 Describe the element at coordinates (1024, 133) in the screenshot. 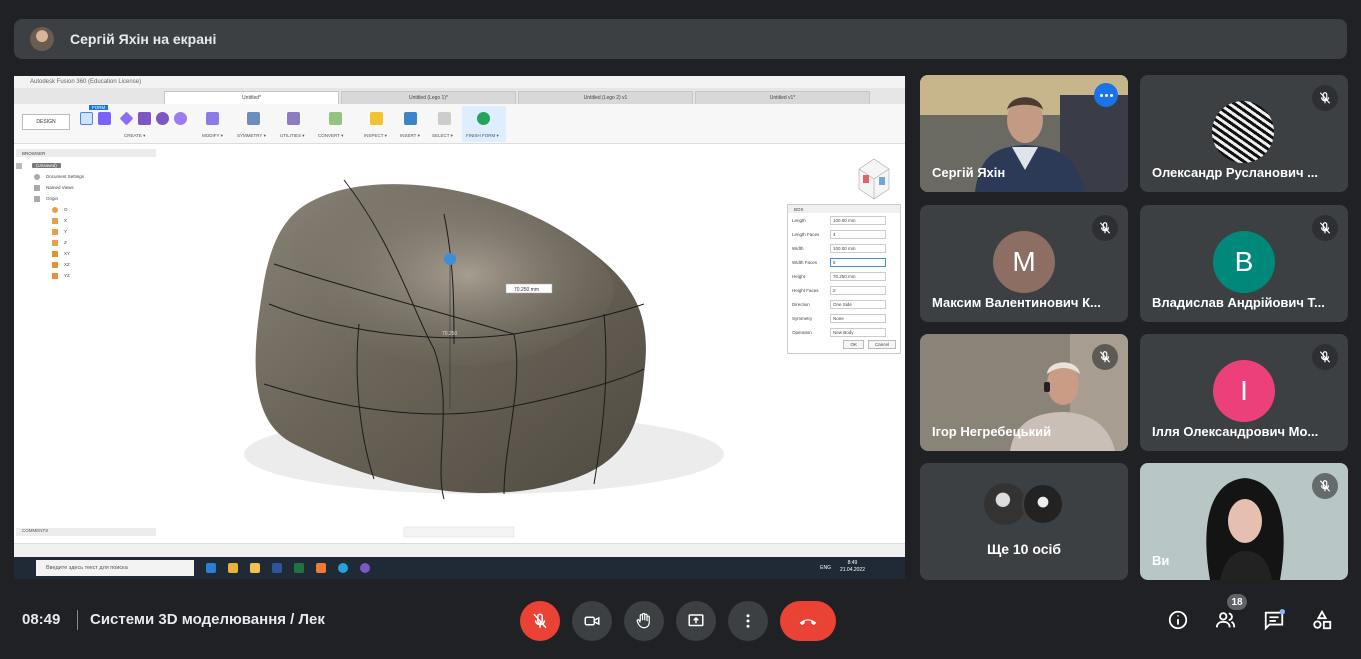

I see `participant-tile: Сергій Яхін` at that location.